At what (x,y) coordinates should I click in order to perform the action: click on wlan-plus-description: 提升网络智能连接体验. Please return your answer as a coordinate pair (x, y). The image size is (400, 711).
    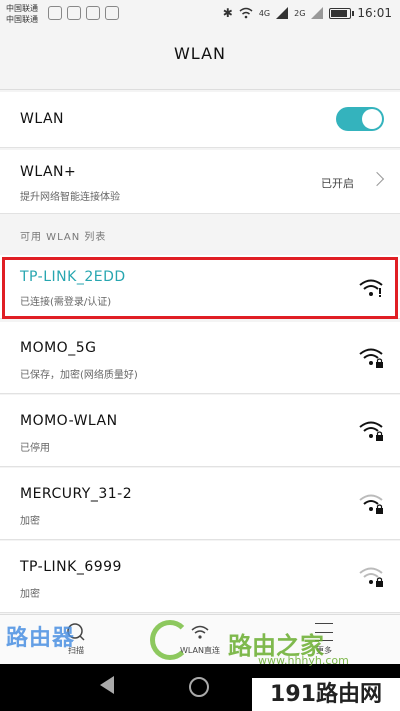
    Looking at the image, I should click on (70, 197).